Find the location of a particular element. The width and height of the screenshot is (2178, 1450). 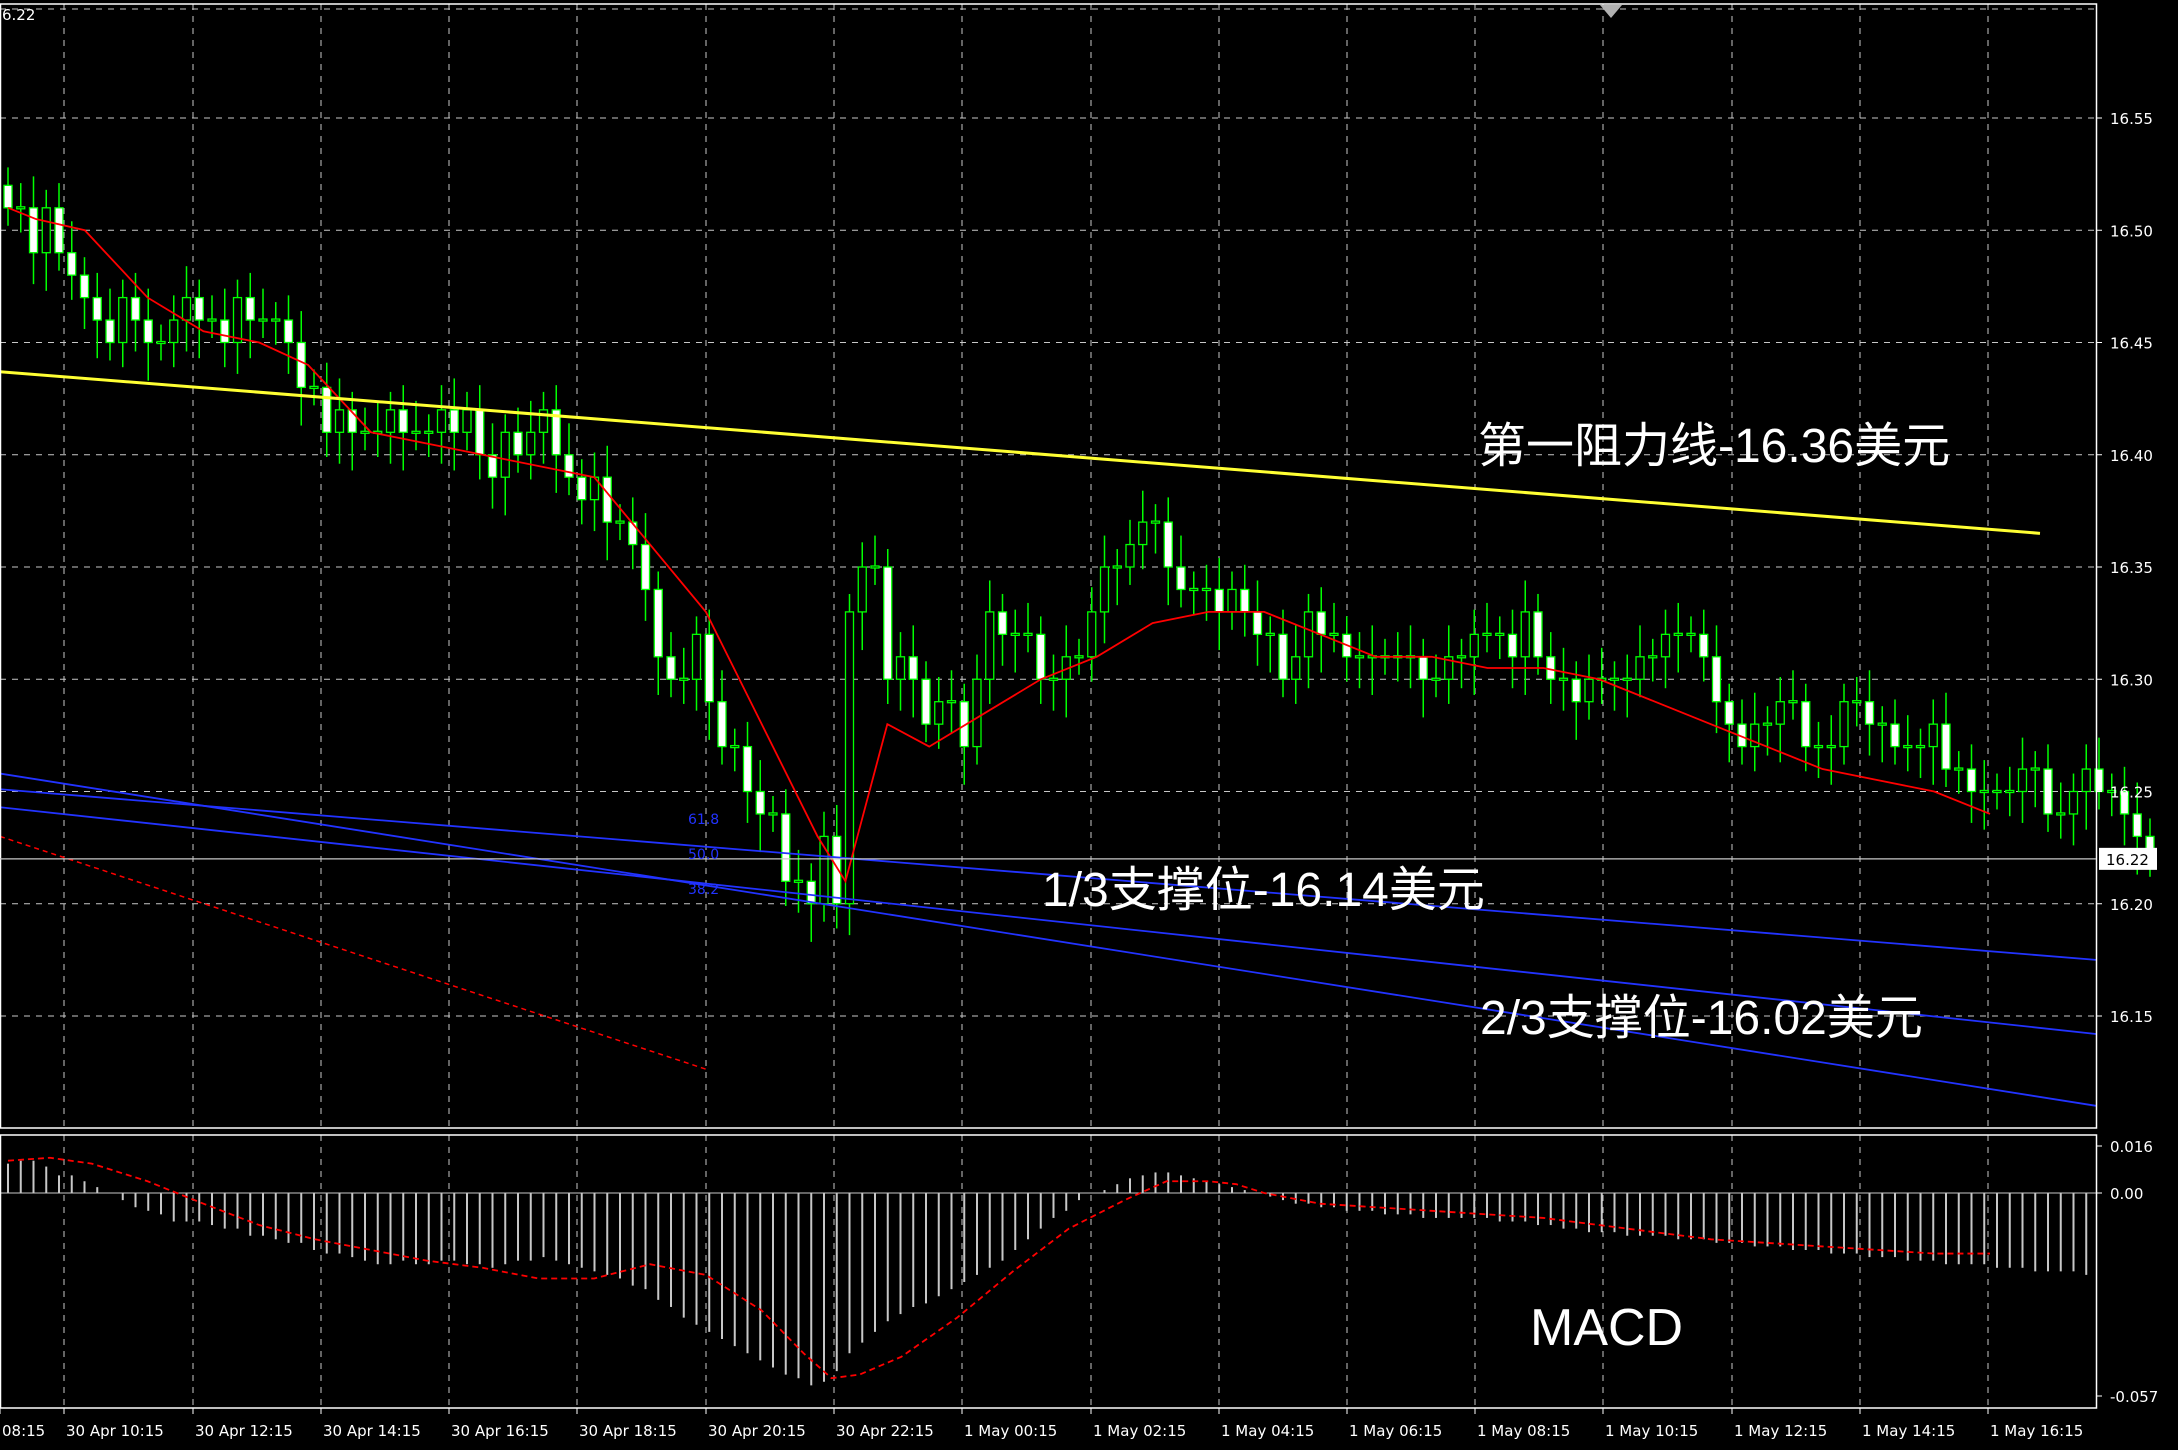

y-tick-label: 16.40 is located at coordinates (2131, 456).